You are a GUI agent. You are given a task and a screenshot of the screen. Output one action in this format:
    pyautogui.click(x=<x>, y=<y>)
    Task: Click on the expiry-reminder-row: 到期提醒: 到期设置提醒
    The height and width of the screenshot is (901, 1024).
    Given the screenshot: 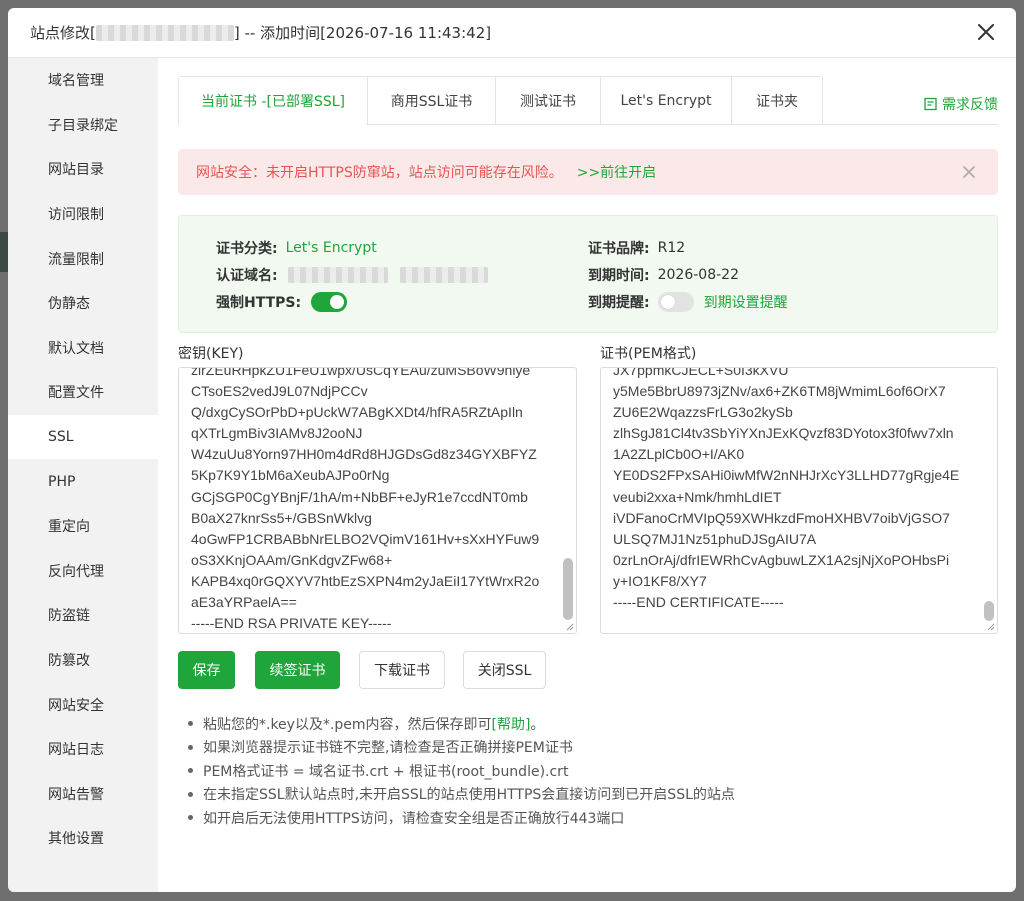 What is the action you would take?
    pyautogui.click(x=688, y=302)
    